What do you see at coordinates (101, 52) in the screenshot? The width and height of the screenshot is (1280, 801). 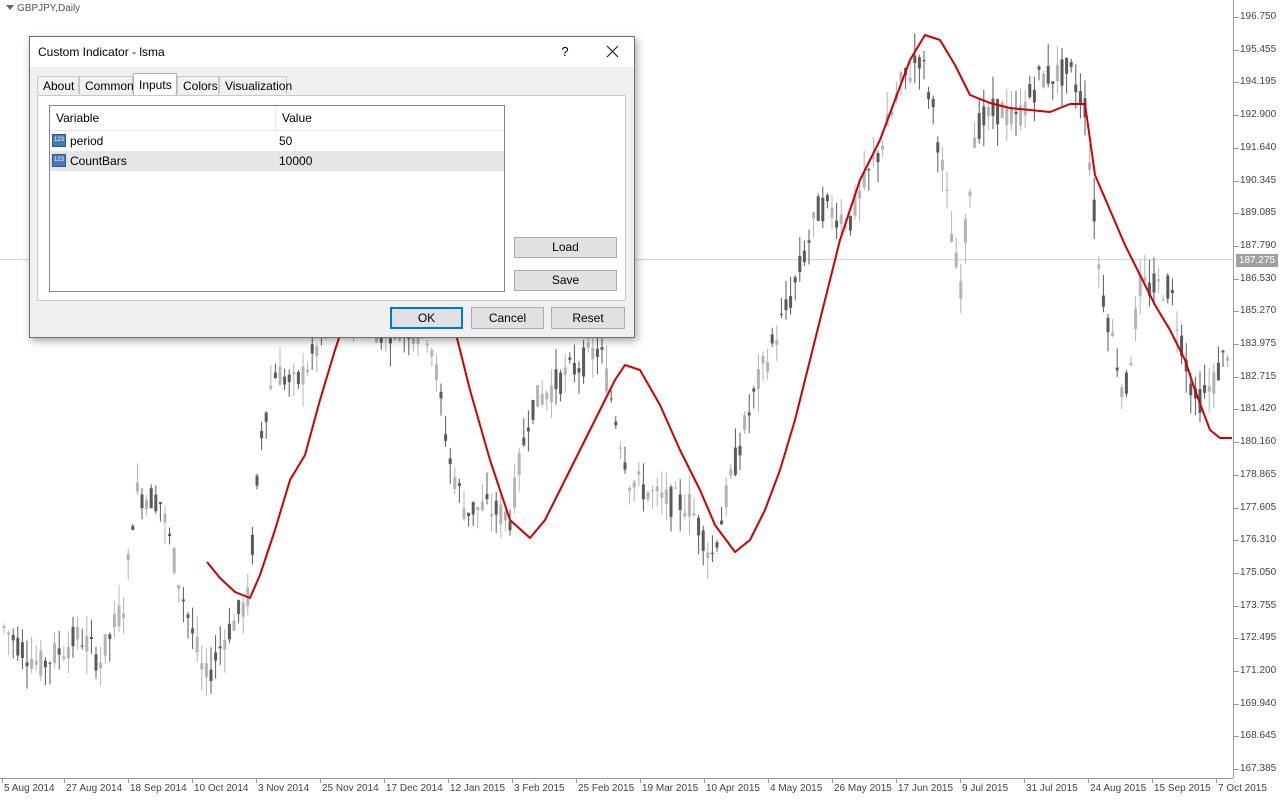 I see `dialog-title: Custom Indicator - lsma` at bounding box center [101, 52].